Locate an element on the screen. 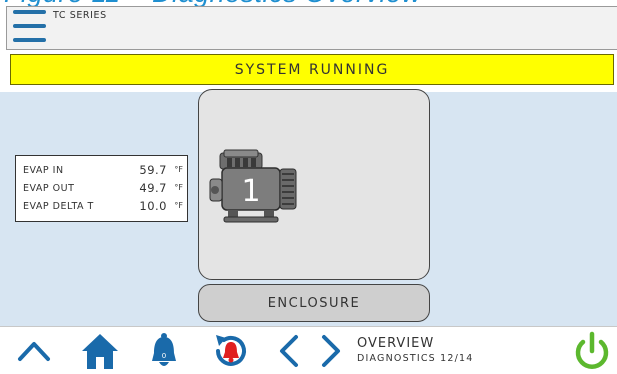 The width and height of the screenshot is (617, 374). screen-subtitle: DIAGNOSTICS 12/14 is located at coordinates (415, 358).